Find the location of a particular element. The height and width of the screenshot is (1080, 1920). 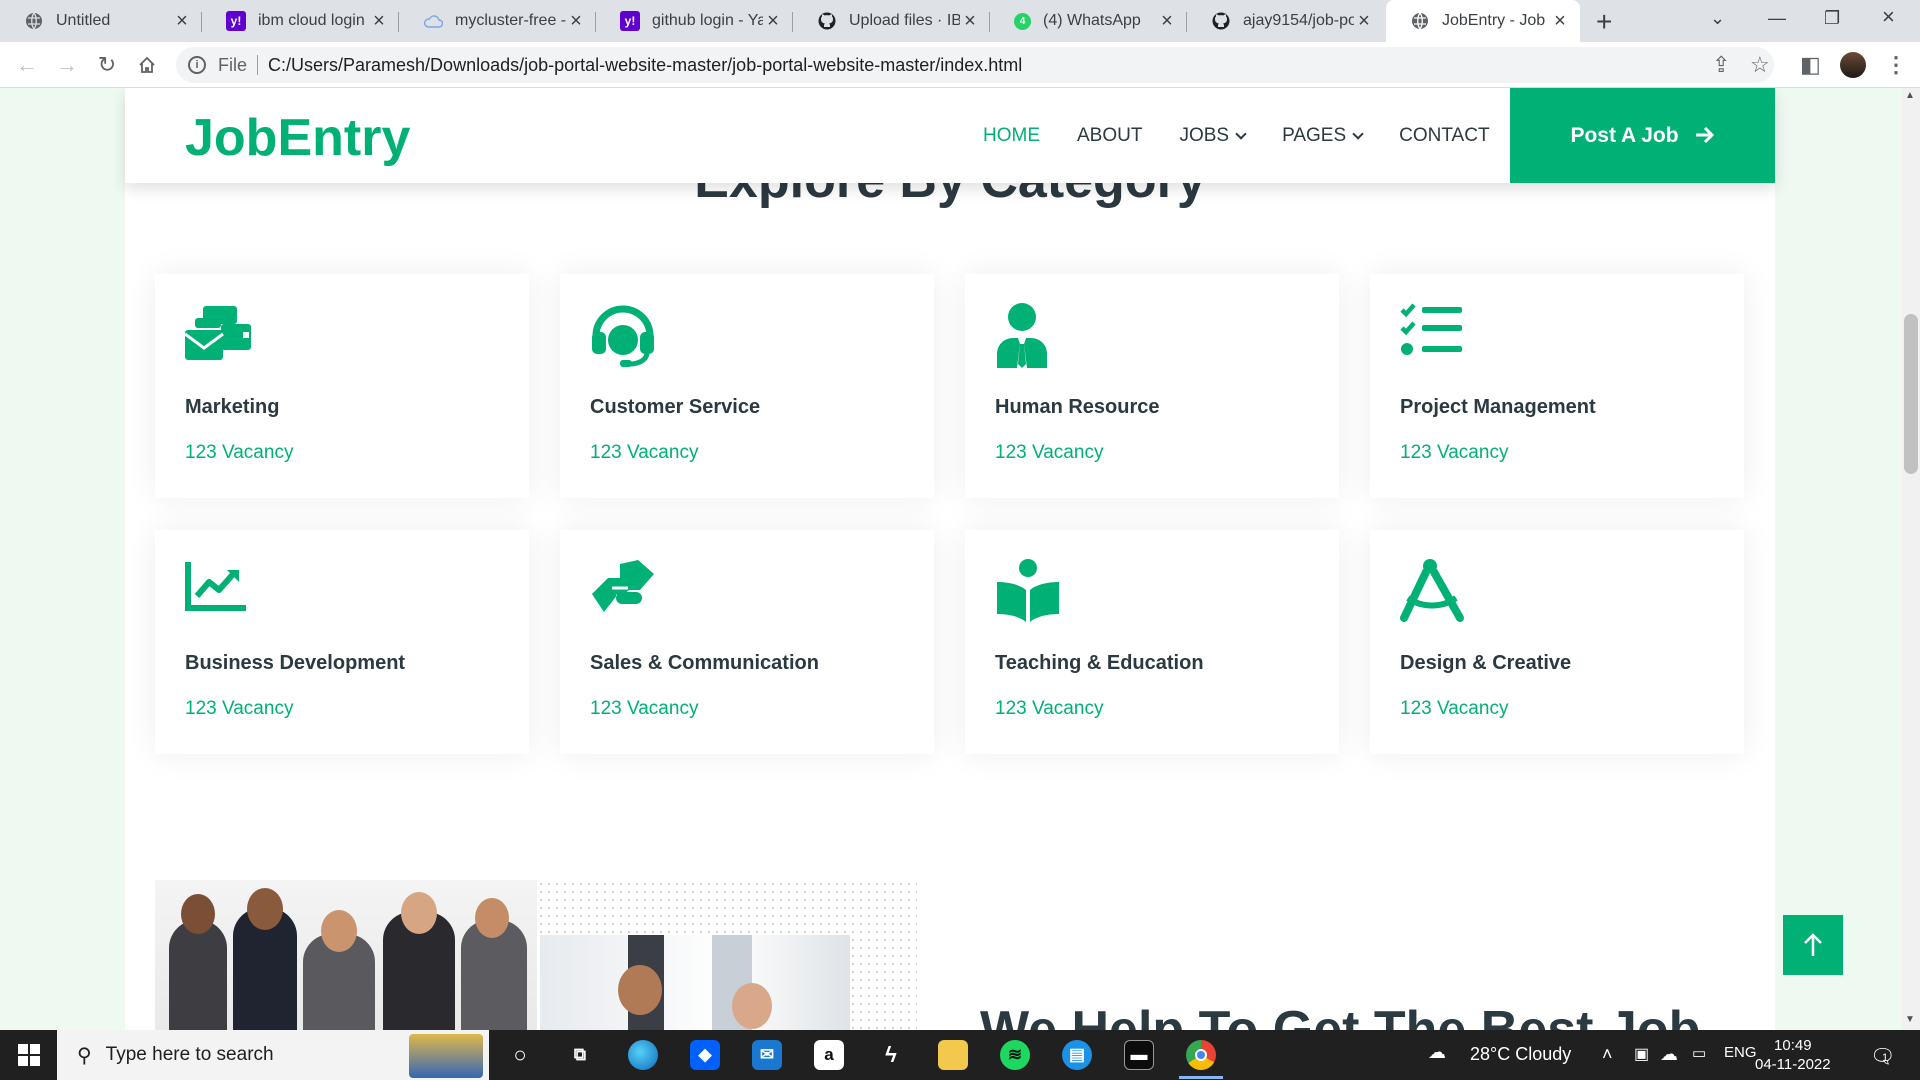

globe-icon is located at coordinates (1420, 21).